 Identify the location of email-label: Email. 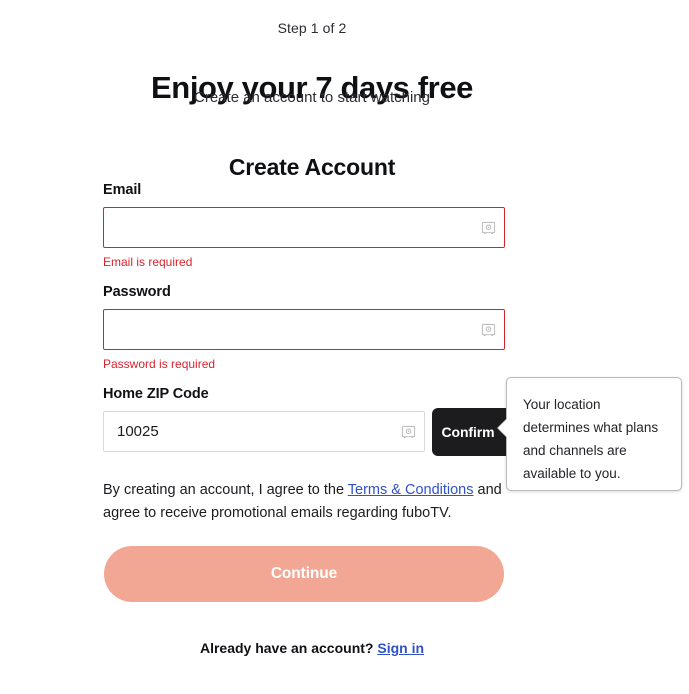
(122, 190).